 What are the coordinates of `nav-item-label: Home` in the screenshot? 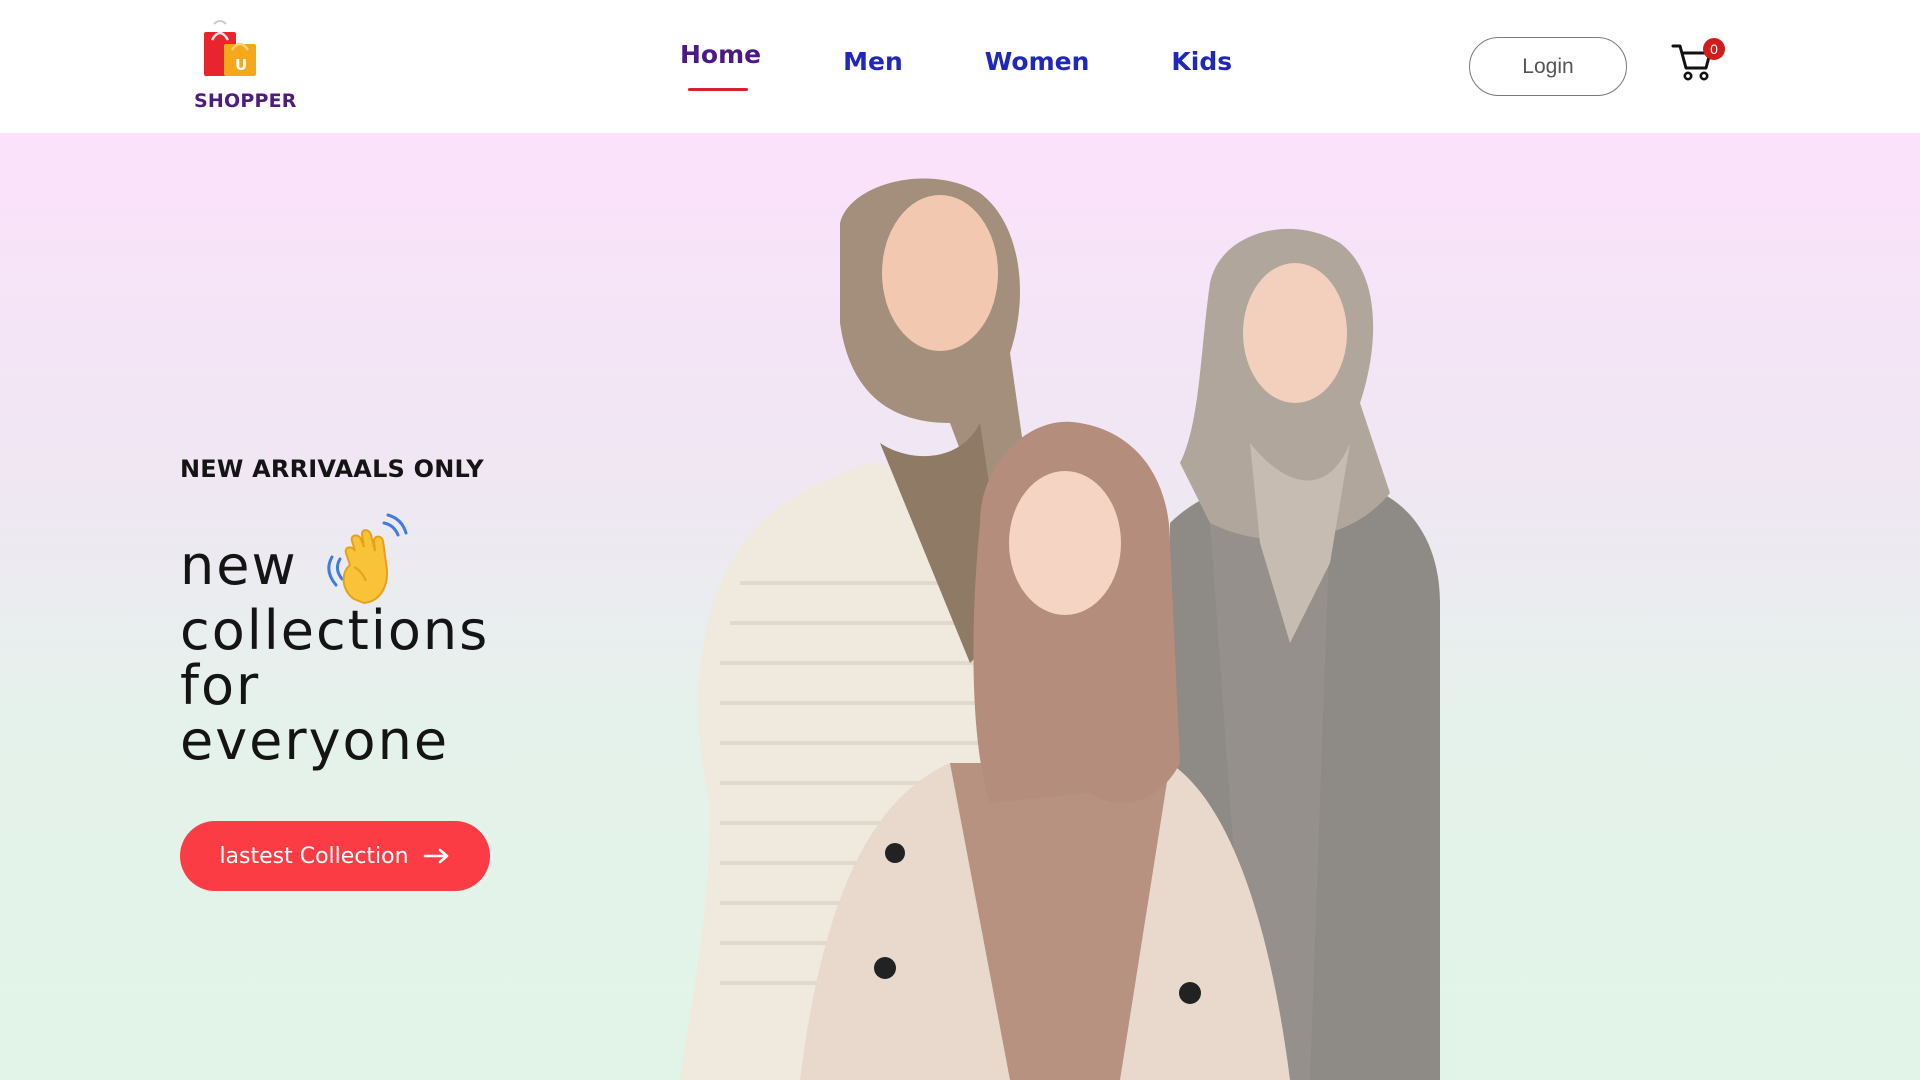 It's located at (721, 54).